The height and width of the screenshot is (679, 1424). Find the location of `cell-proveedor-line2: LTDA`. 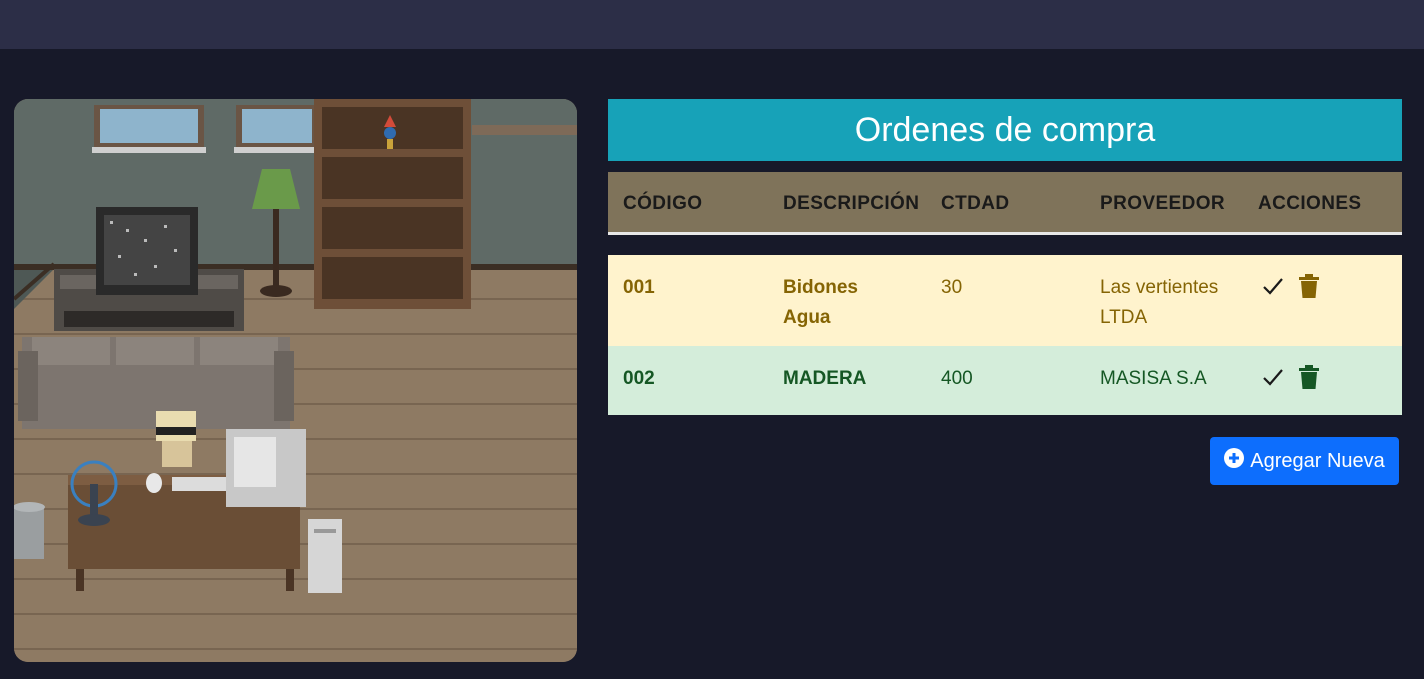

cell-proveedor-line2: LTDA is located at coordinates (1124, 317).